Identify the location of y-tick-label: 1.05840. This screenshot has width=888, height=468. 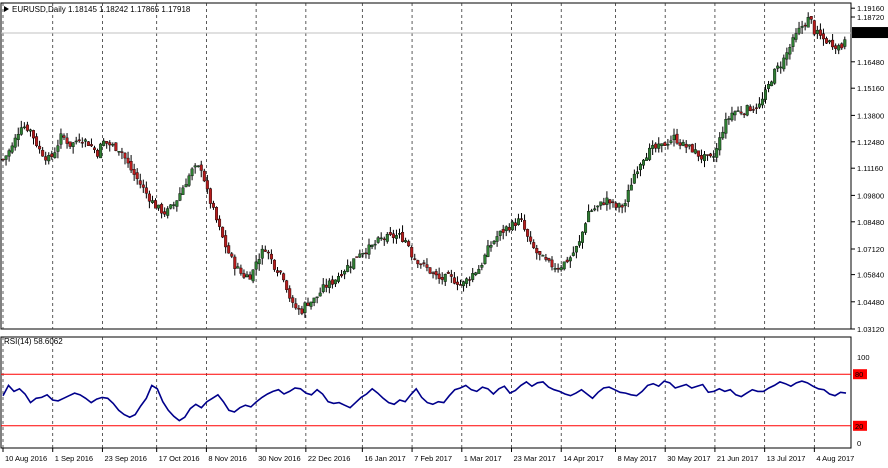
(870, 275).